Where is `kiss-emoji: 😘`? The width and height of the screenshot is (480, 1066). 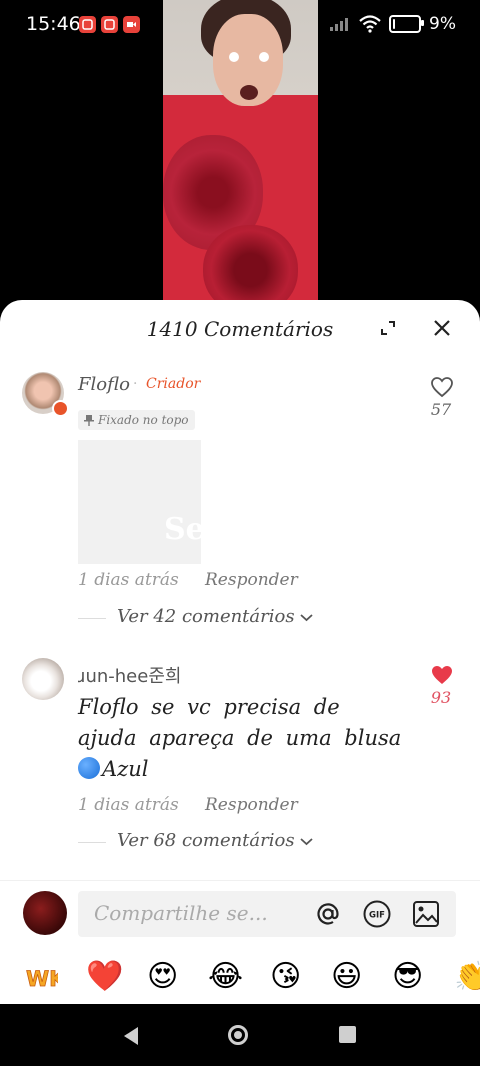 kiss-emoji: 😘 is located at coordinates (285, 977).